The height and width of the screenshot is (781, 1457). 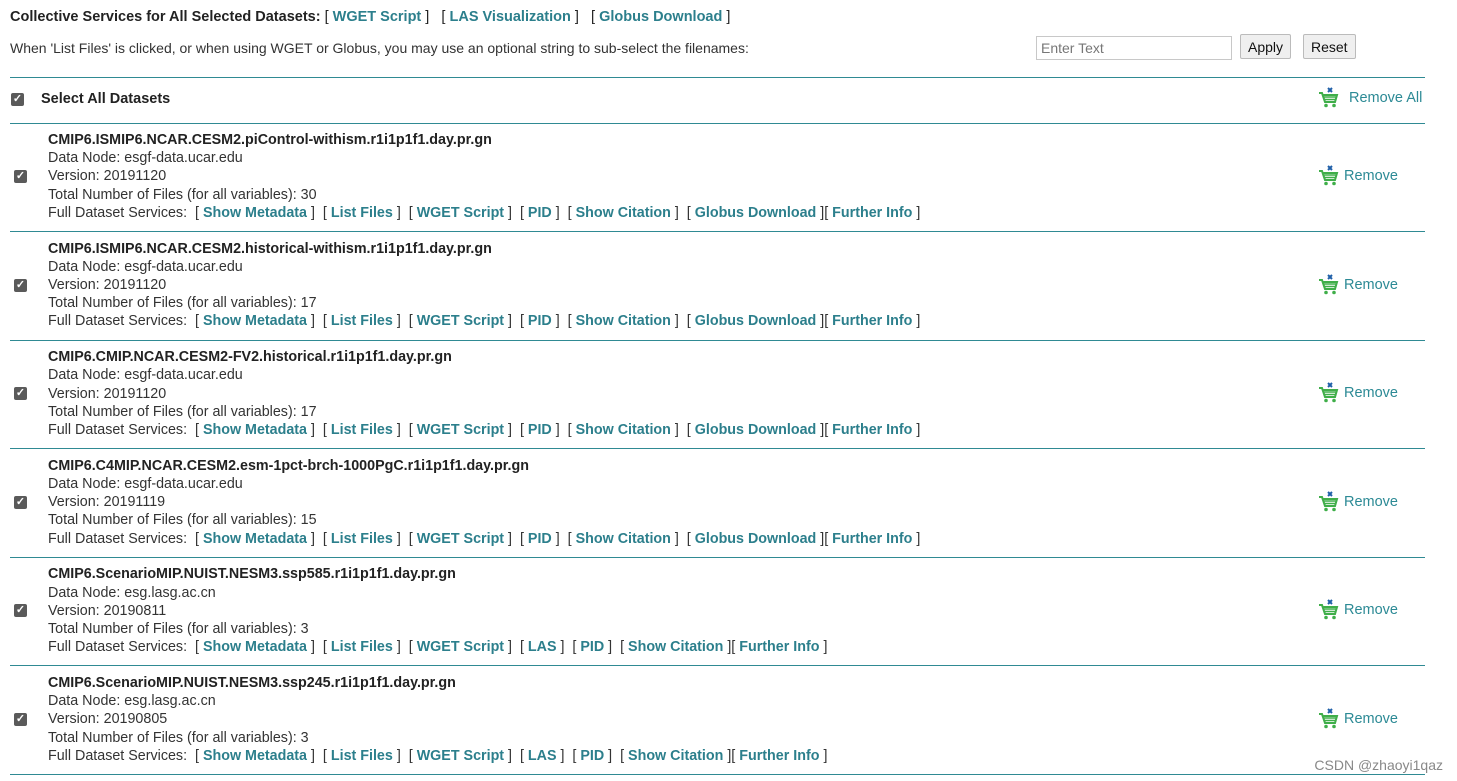 What do you see at coordinates (377, 17) in the screenshot?
I see `collective-wget-link: WGET Script` at bounding box center [377, 17].